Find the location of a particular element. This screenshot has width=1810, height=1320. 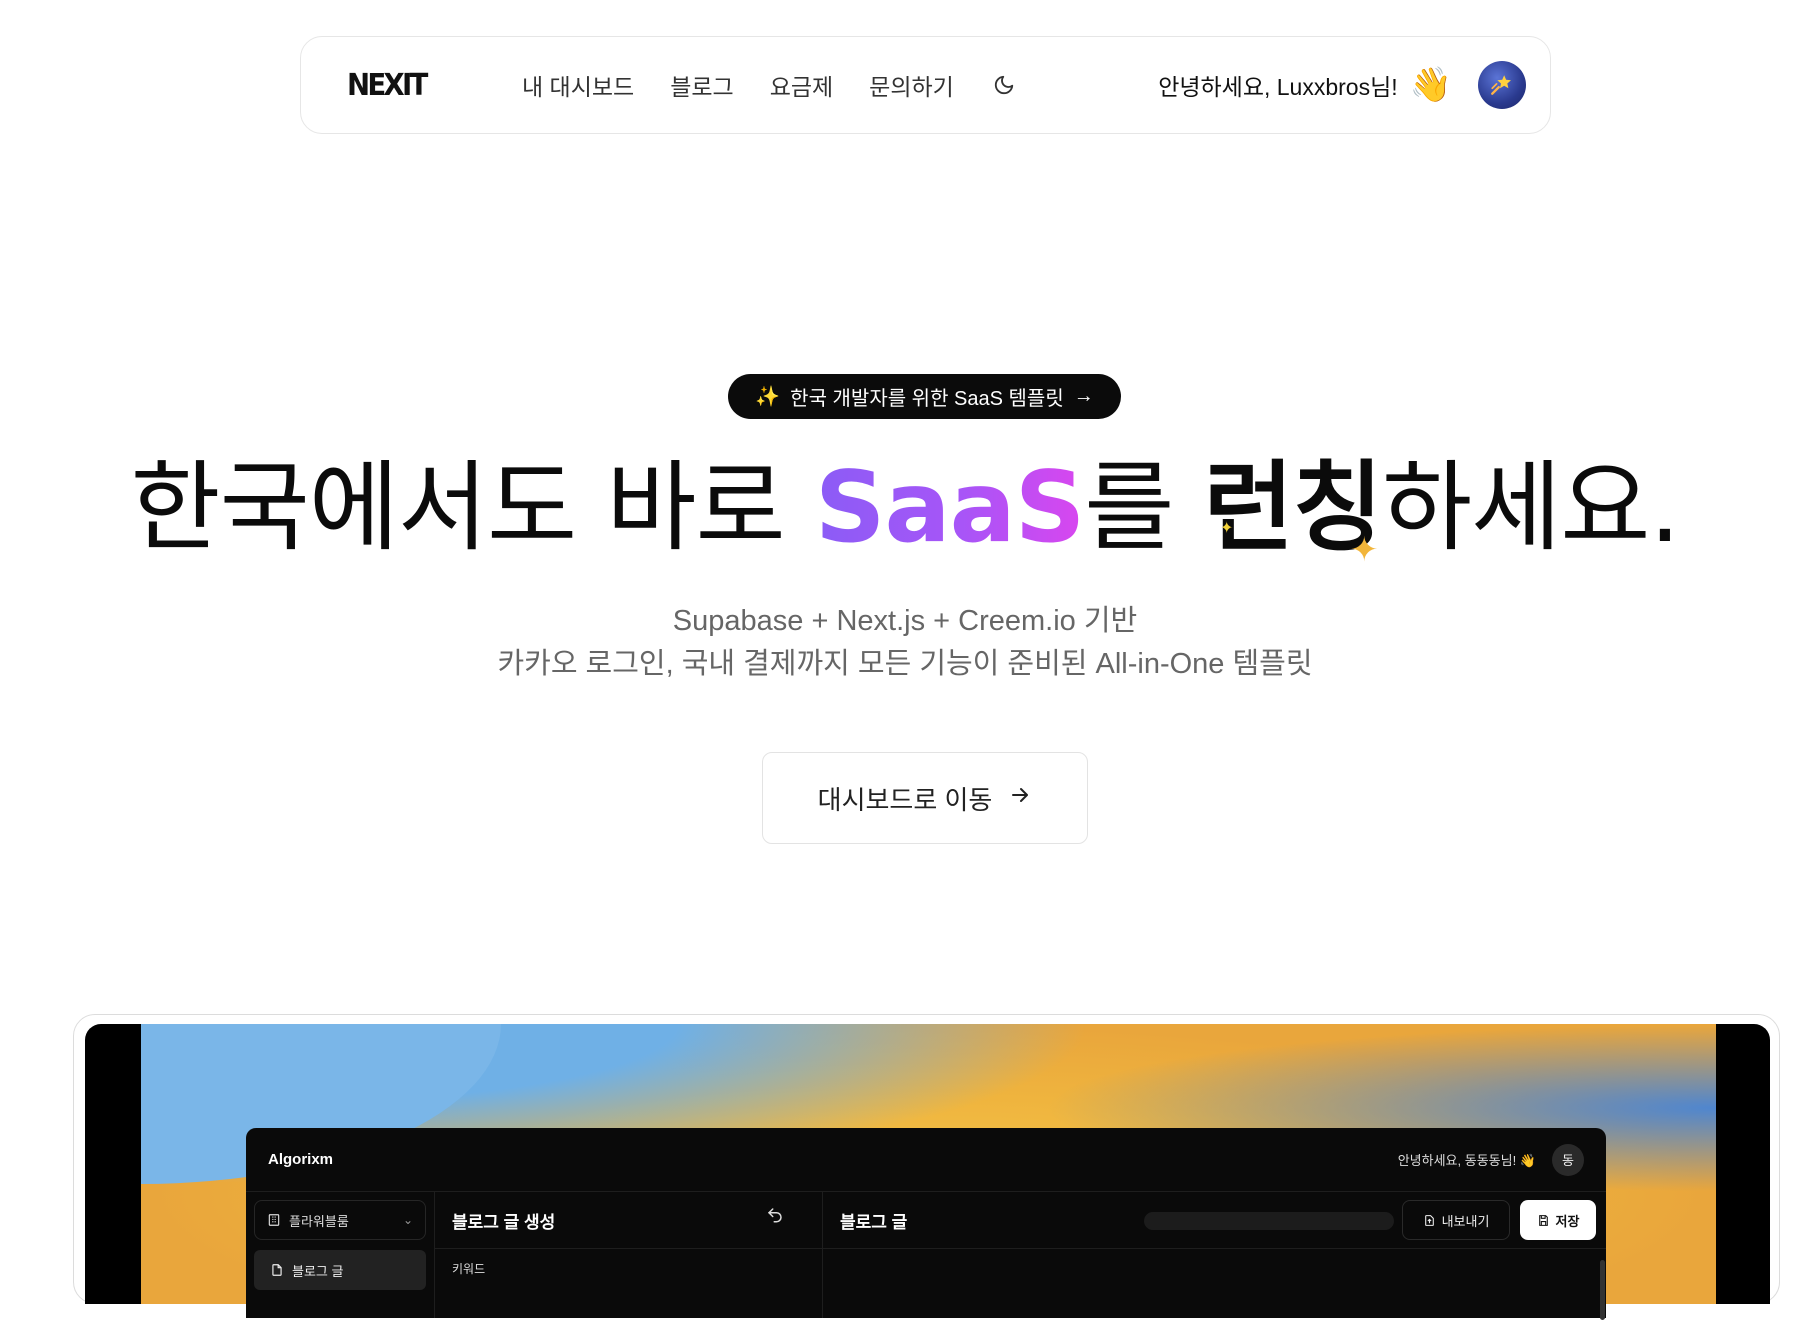

headline-part2: 를 is located at coordinates (1144, 508).